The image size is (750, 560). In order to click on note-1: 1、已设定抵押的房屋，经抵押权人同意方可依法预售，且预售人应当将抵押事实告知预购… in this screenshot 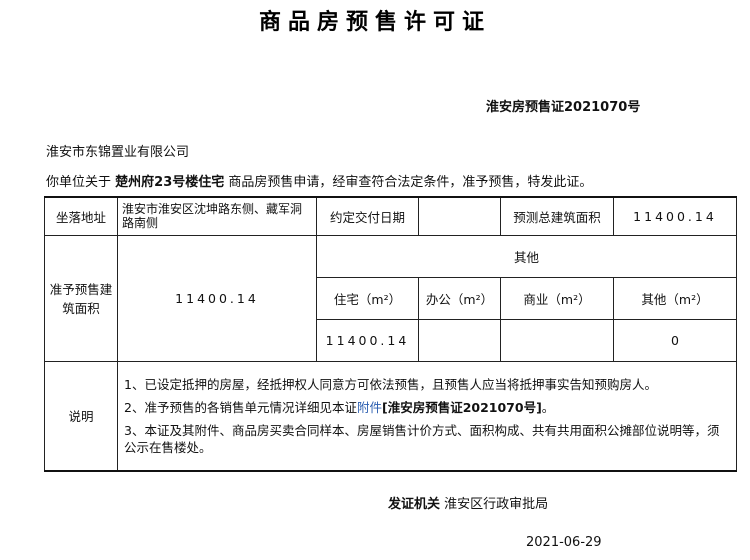, I will do `click(390, 384)`.